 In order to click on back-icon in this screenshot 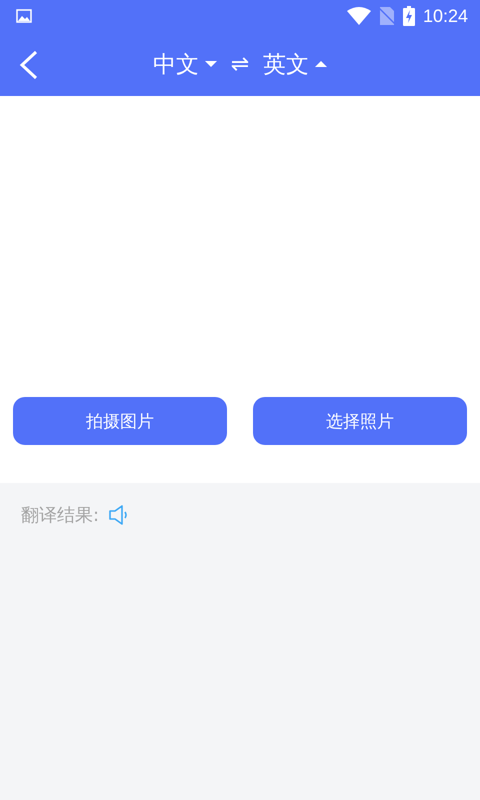, I will do `click(29, 65)`.